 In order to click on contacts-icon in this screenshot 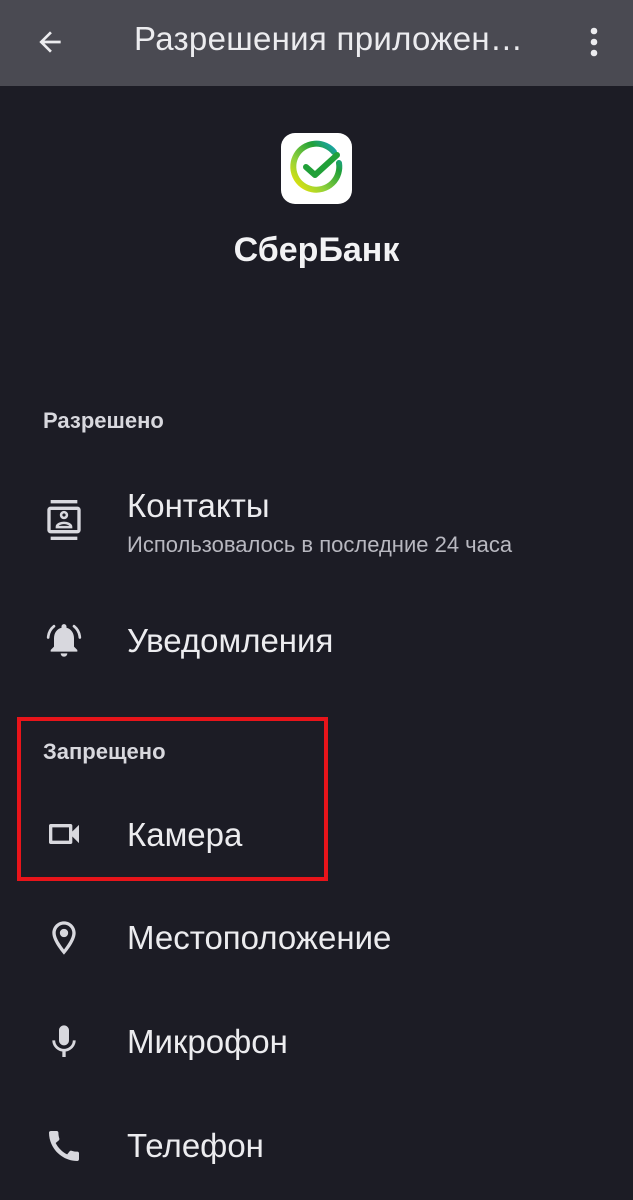, I will do `click(64, 520)`.